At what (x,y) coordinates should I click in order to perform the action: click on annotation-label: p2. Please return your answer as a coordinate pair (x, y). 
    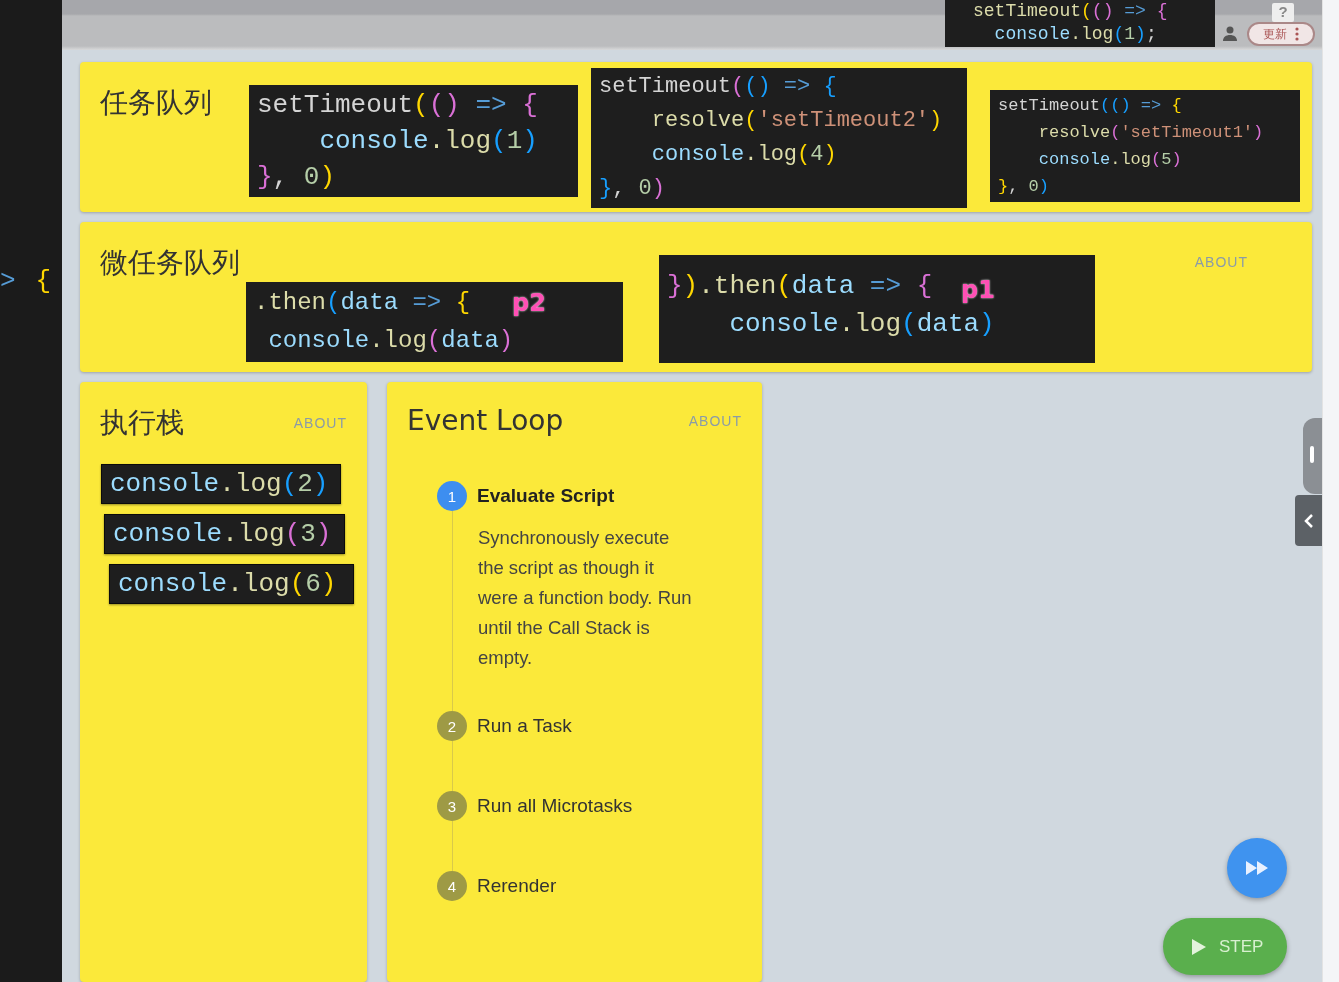
    Looking at the image, I should click on (529, 303).